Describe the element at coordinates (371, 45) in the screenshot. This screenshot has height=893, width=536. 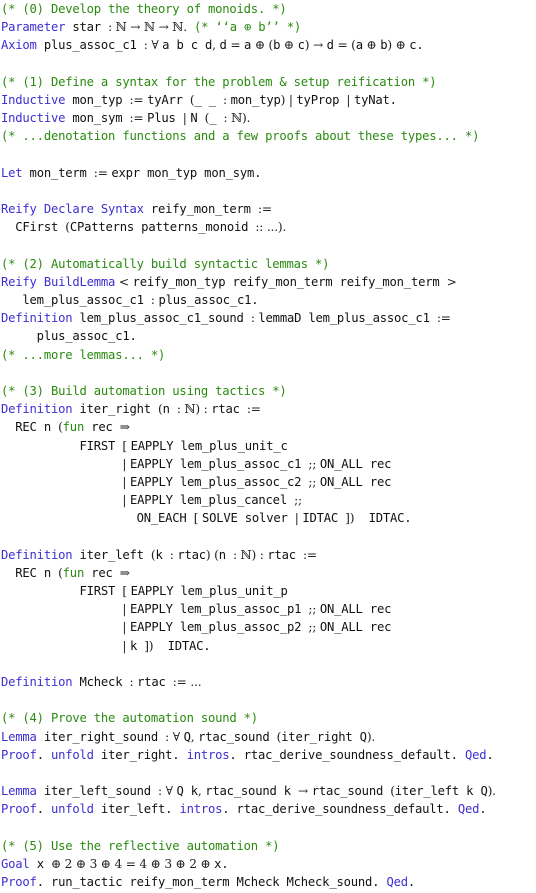
I see `math-symbol: ⊕` at that location.